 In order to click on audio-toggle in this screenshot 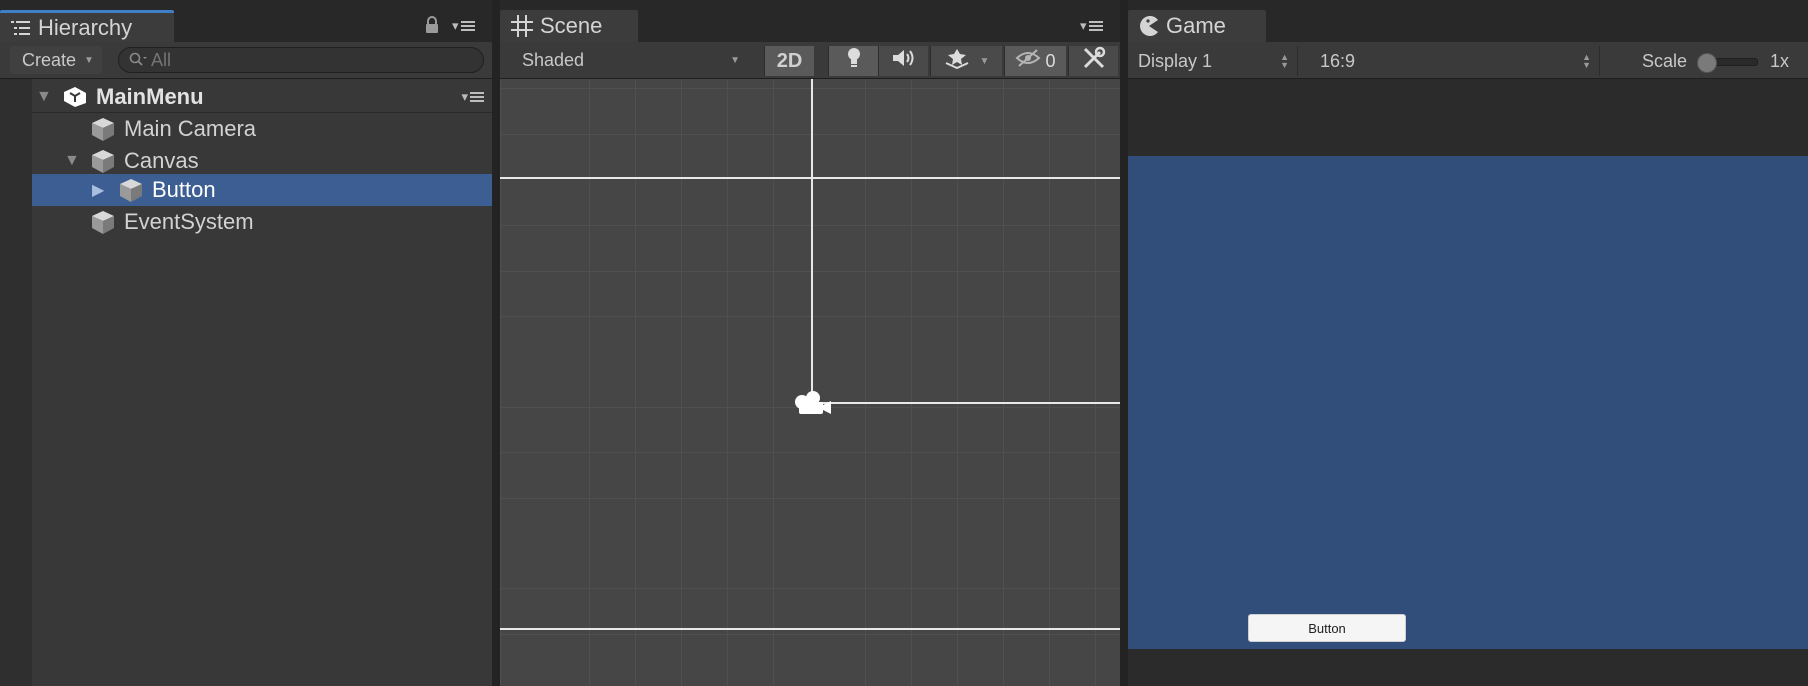, I will do `click(903, 61)`.